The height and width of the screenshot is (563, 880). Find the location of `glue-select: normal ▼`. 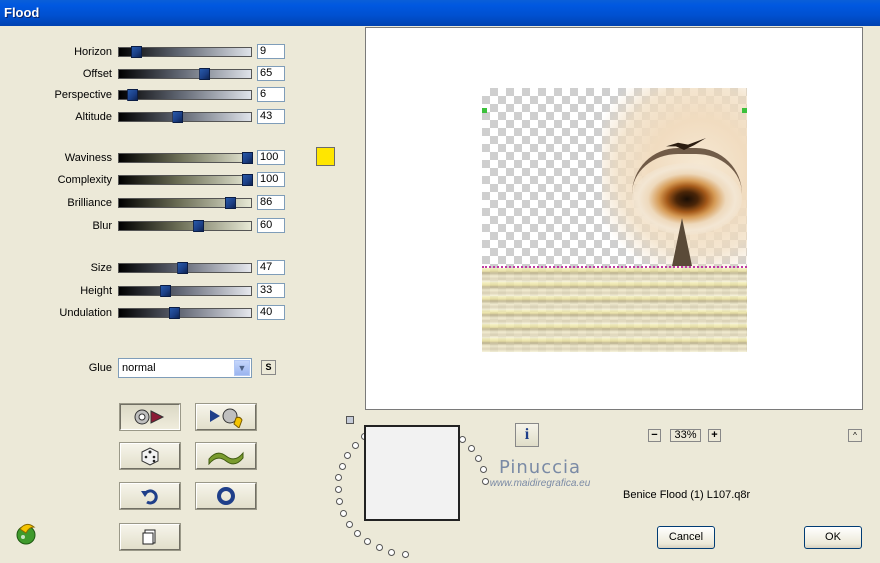

glue-select: normal ▼ is located at coordinates (185, 368).